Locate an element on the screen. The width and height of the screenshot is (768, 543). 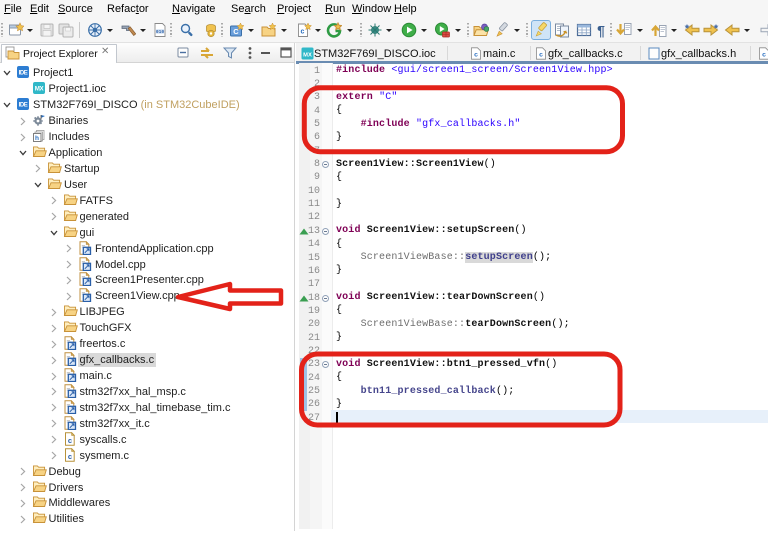
svg-text: h is located at coordinates (37, 138).